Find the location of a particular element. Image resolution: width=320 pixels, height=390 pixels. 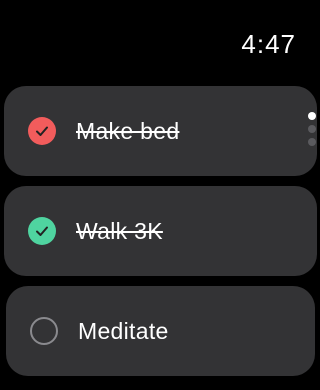

status-time: 4:47 is located at coordinates (268, 44).